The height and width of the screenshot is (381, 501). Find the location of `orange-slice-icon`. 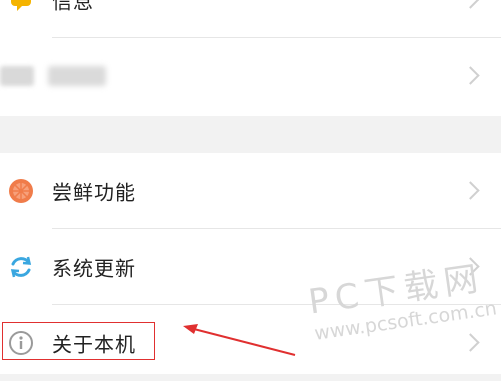

orange-slice-icon is located at coordinates (21, 191).